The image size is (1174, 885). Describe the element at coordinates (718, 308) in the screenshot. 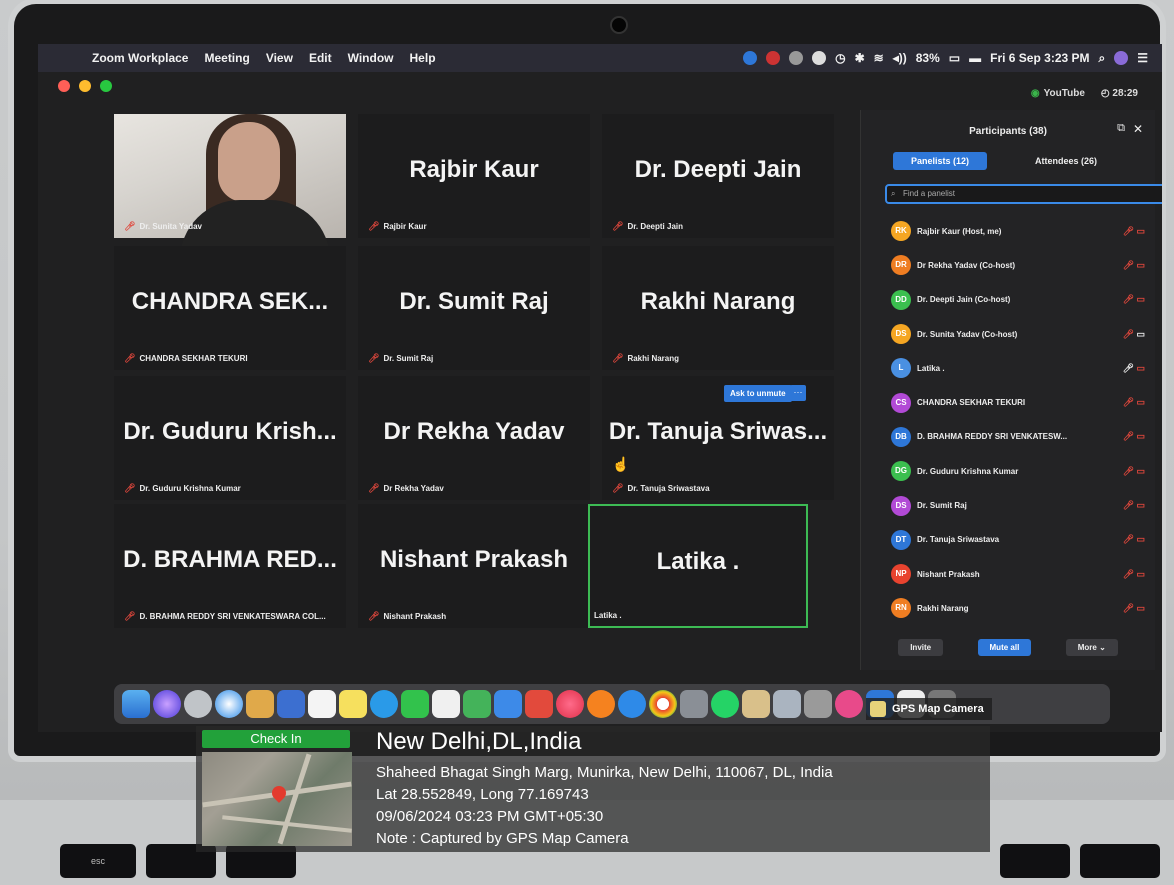

I see `video-tile: Rakhi Narang 🎤︎ Rakhi Narang` at that location.